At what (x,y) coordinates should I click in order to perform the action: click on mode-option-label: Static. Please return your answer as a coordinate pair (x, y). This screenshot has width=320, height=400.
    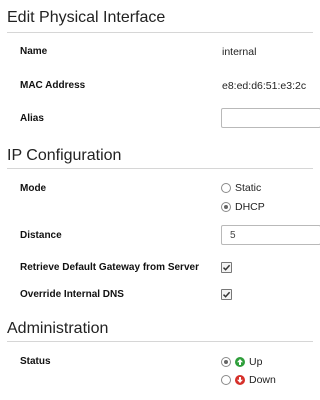
    Looking at the image, I should click on (248, 188).